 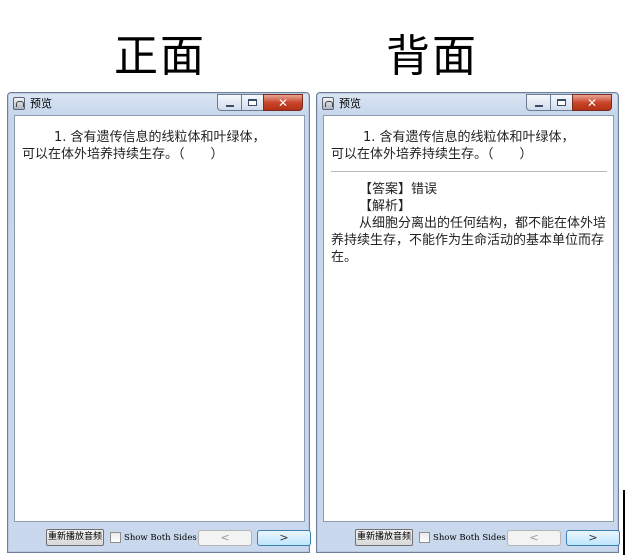 What do you see at coordinates (469, 171) in the screenshot?
I see `answer-divider` at bounding box center [469, 171].